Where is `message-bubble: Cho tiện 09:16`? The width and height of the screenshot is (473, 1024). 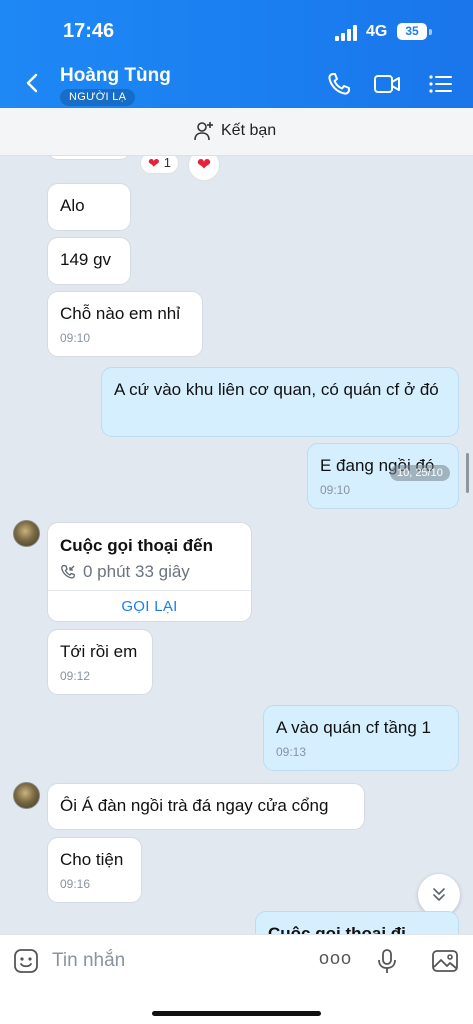
message-bubble: Cho tiện 09:16 is located at coordinates (94, 870).